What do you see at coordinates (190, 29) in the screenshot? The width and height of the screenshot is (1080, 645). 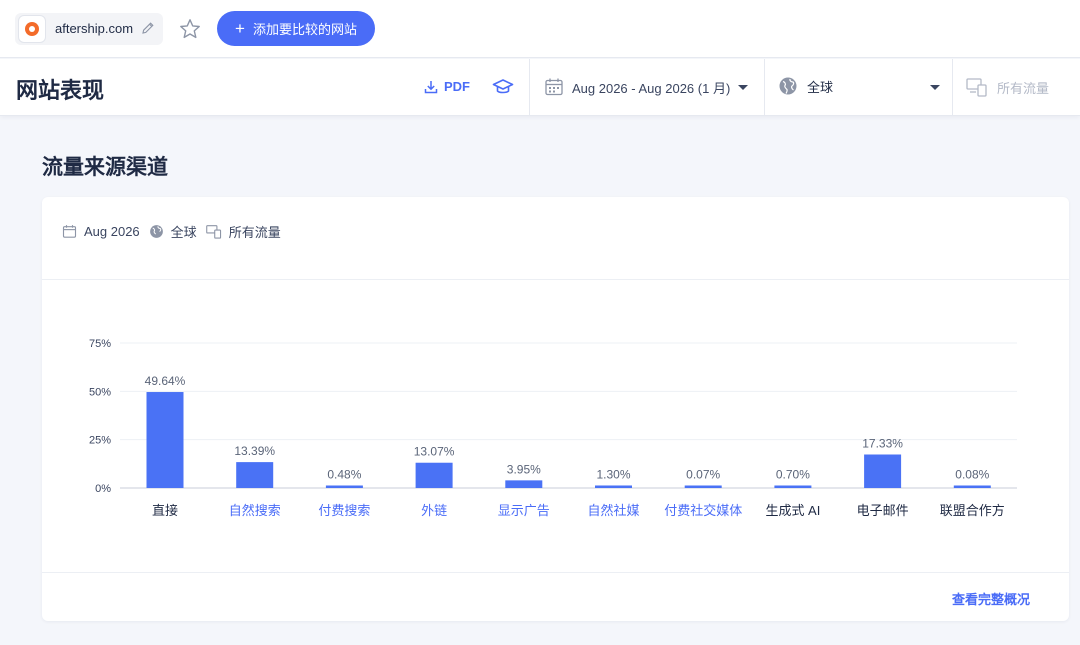 I see `star-icon` at bounding box center [190, 29].